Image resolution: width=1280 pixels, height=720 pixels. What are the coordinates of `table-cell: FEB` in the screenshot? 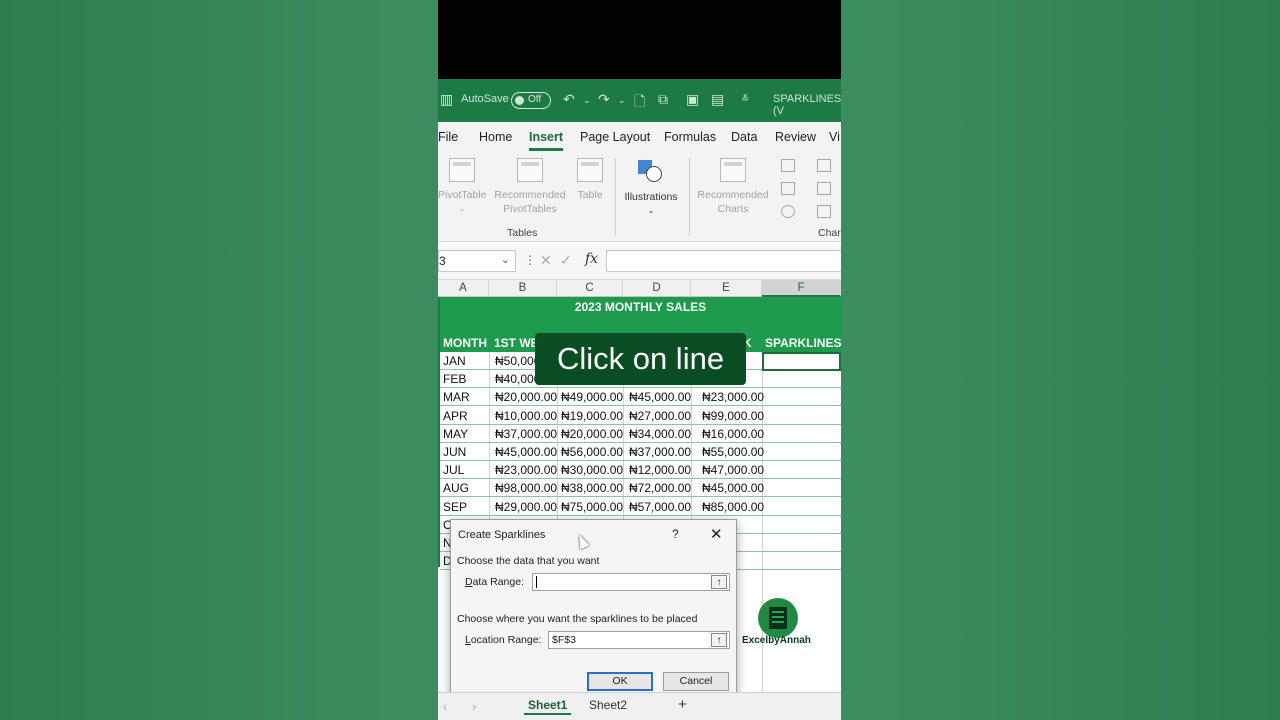 It's located at (454, 379).